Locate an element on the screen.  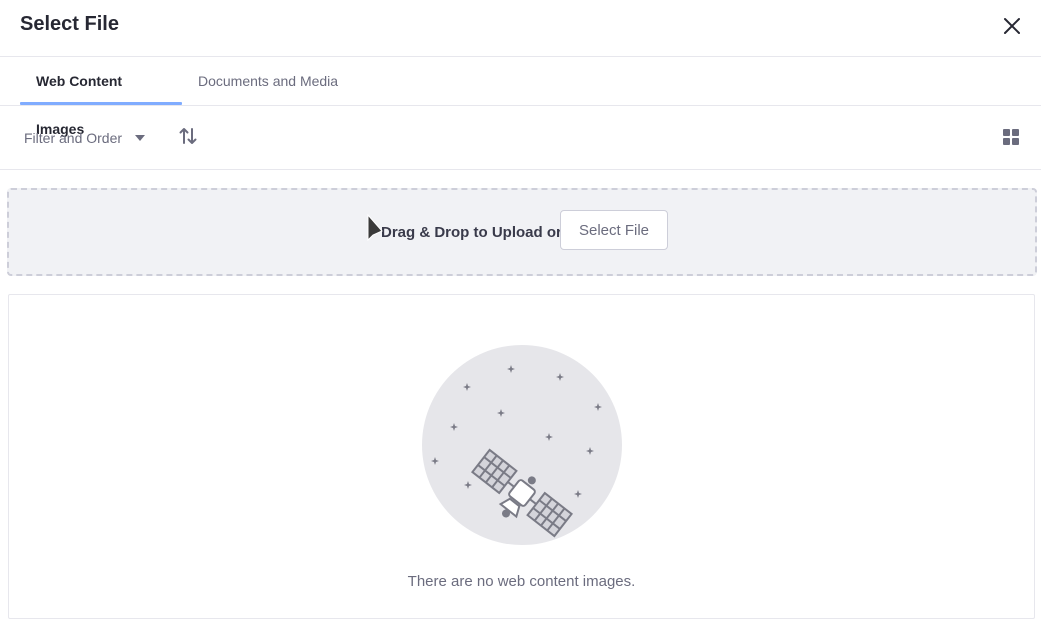
filter-and-order-dropdown: Filter and Order is located at coordinates (85, 138).